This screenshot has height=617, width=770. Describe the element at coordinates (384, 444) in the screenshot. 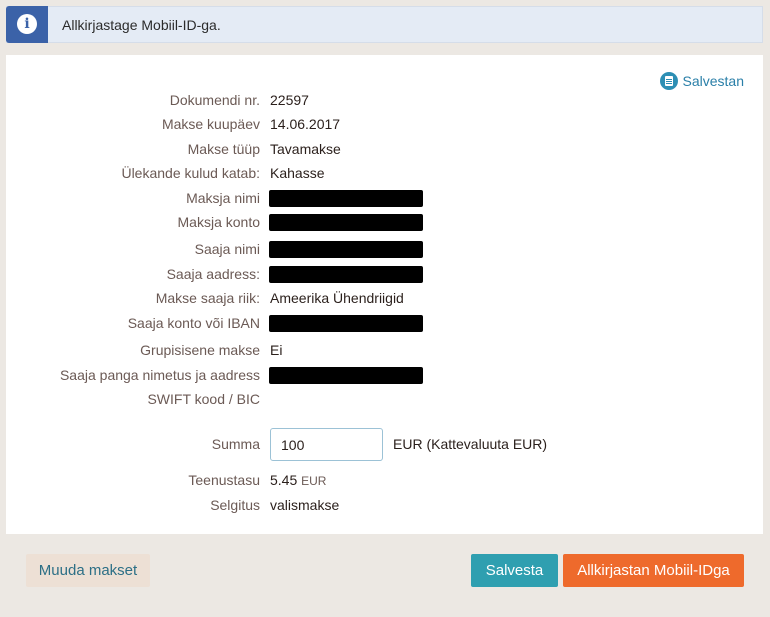

I see `row-amount: Summa` at that location.